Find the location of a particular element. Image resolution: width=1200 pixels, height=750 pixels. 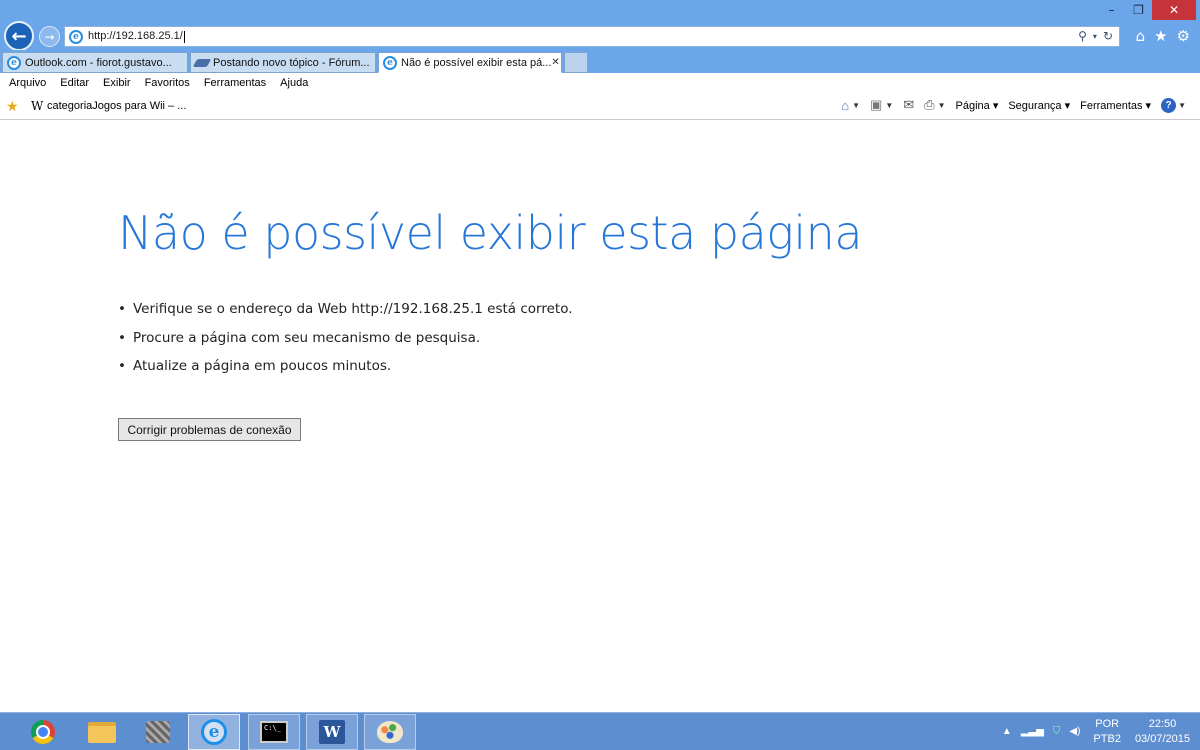

pagina-menu: Página ▾ is located at coordinates (977, 105).